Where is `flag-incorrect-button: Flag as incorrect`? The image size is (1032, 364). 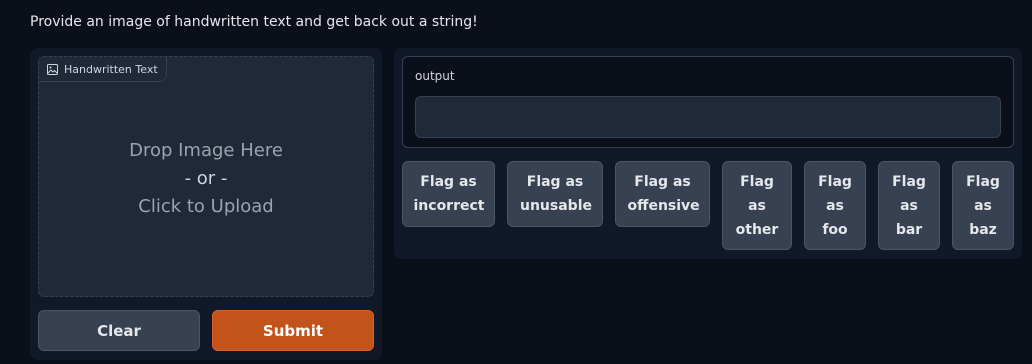 flag-incorrect-button: Flag as incorrect is located at coordinates (448, 194).